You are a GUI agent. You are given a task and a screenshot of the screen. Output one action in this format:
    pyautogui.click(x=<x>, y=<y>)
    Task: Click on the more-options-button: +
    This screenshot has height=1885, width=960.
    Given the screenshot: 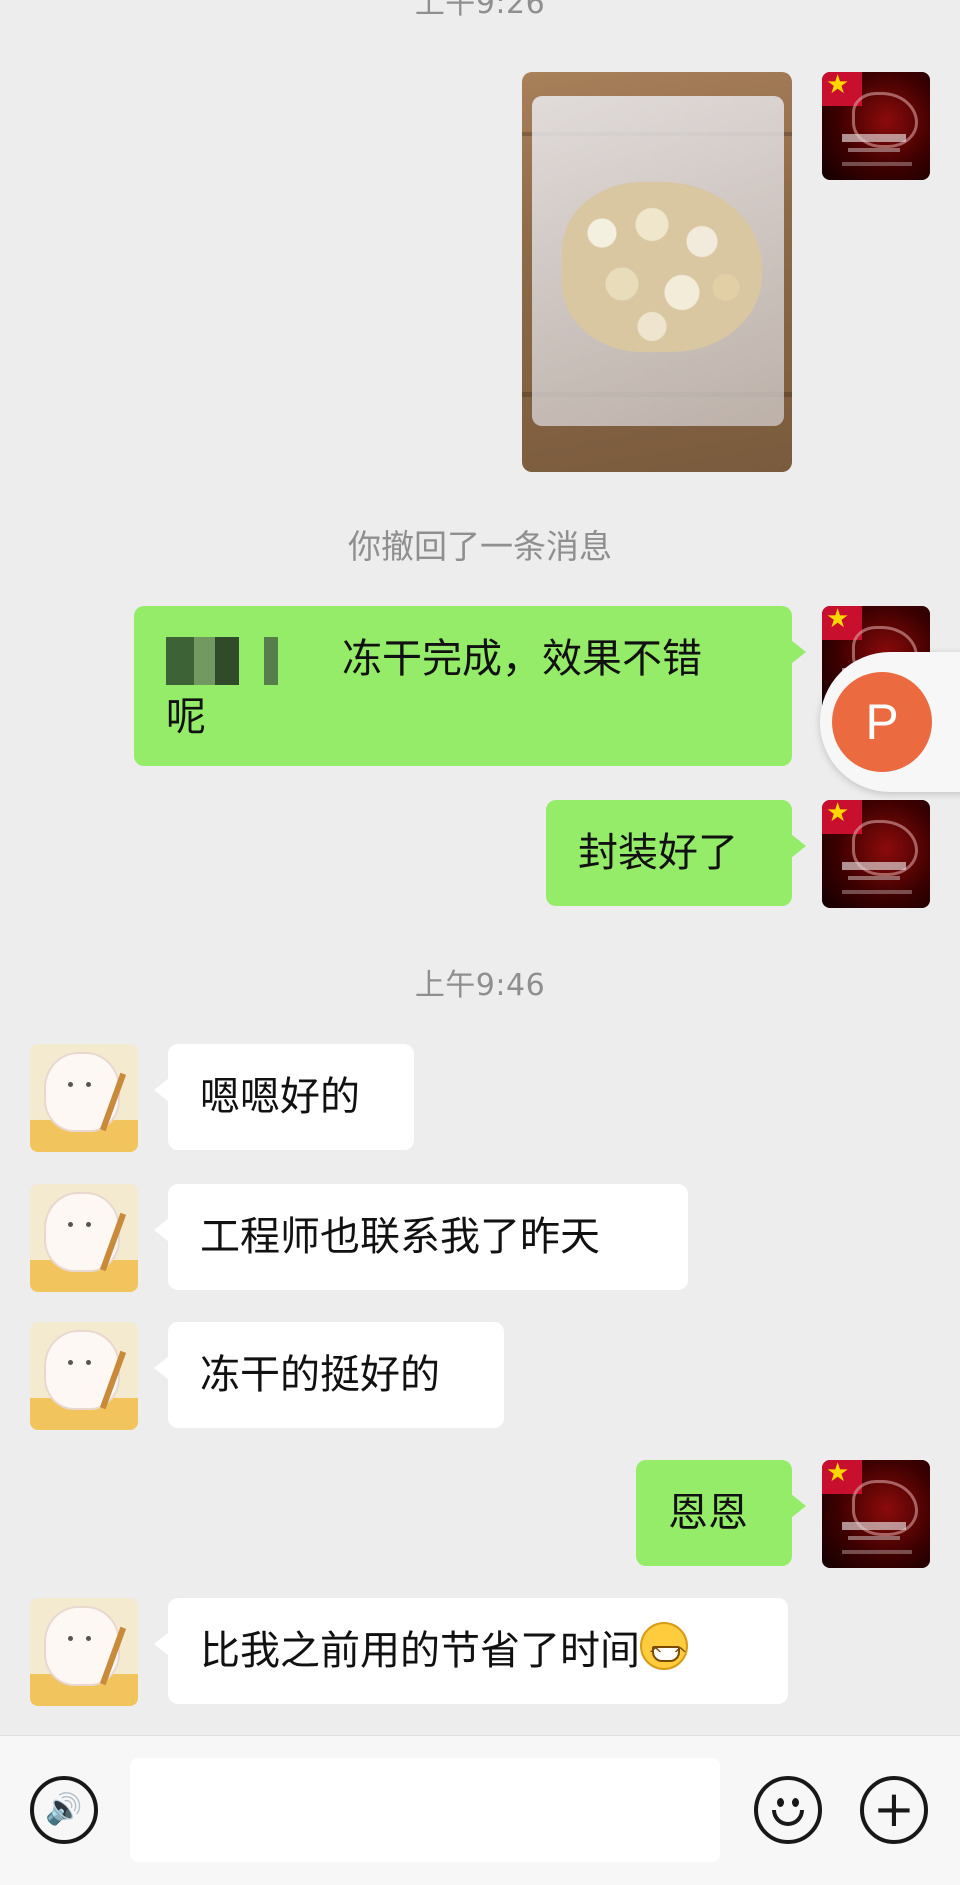 What is the action you would take?
    pyautogui.click(x=894, y=1810)
    